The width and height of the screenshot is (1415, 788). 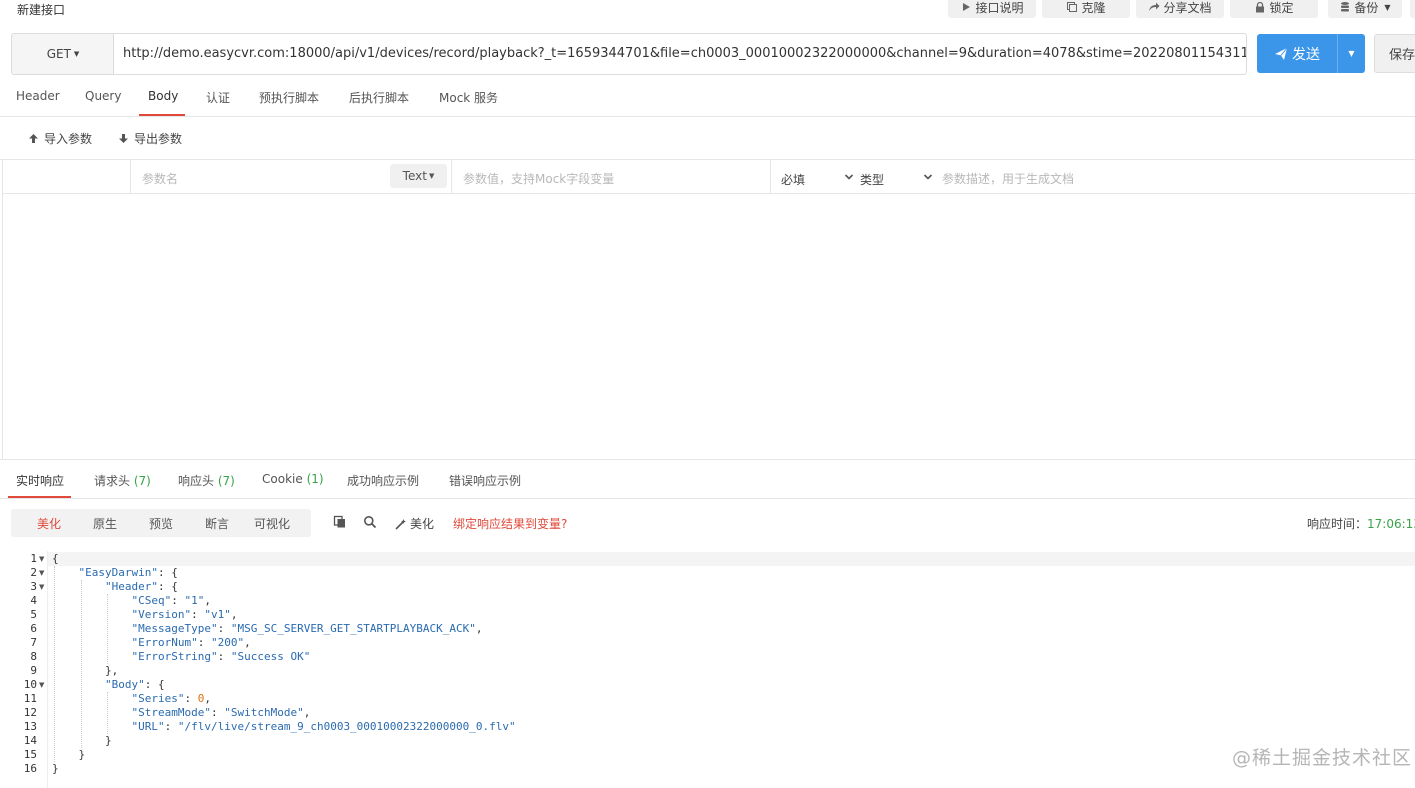 I want to click on active-line-highlight, so click(x=731, y=559).